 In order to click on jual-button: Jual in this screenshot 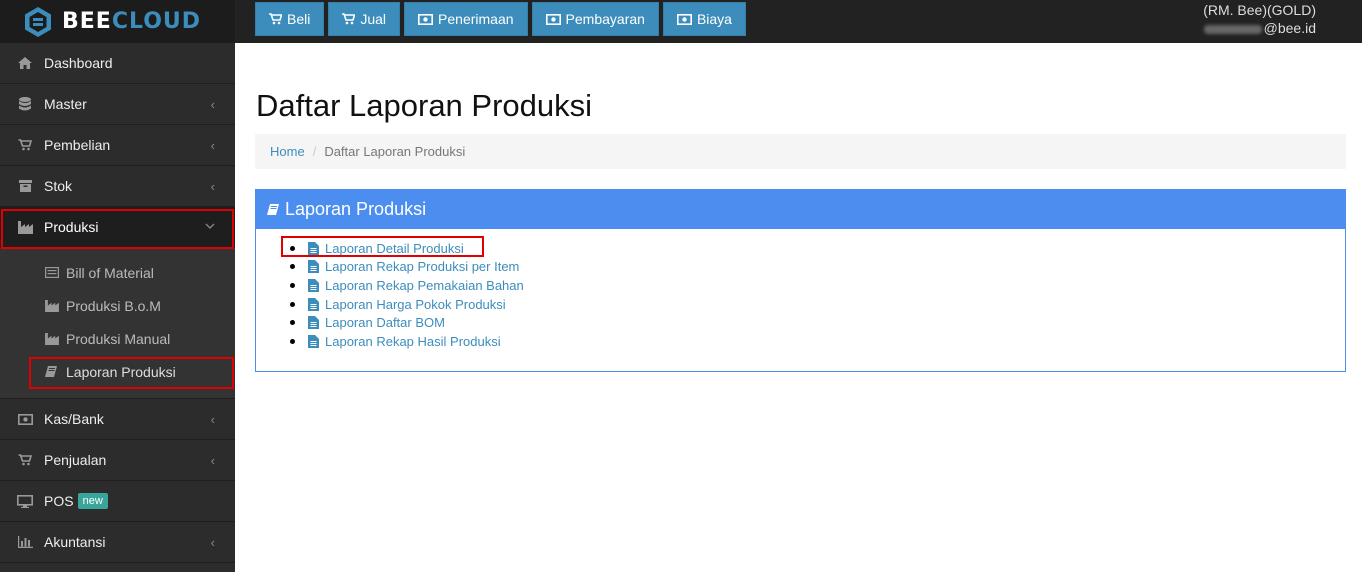, I will do `click(364, 19)`.